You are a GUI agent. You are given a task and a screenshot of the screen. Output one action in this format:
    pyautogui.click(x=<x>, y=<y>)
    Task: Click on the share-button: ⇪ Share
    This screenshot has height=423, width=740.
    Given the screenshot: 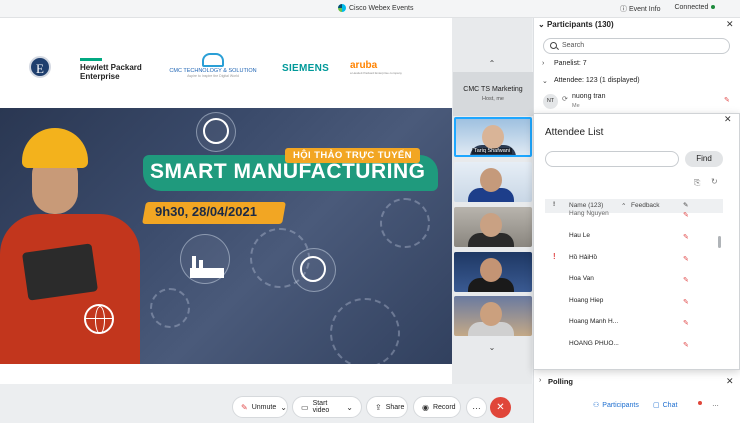 What is the action you would take?
    pyautogui.click(x=387, y=407)
    